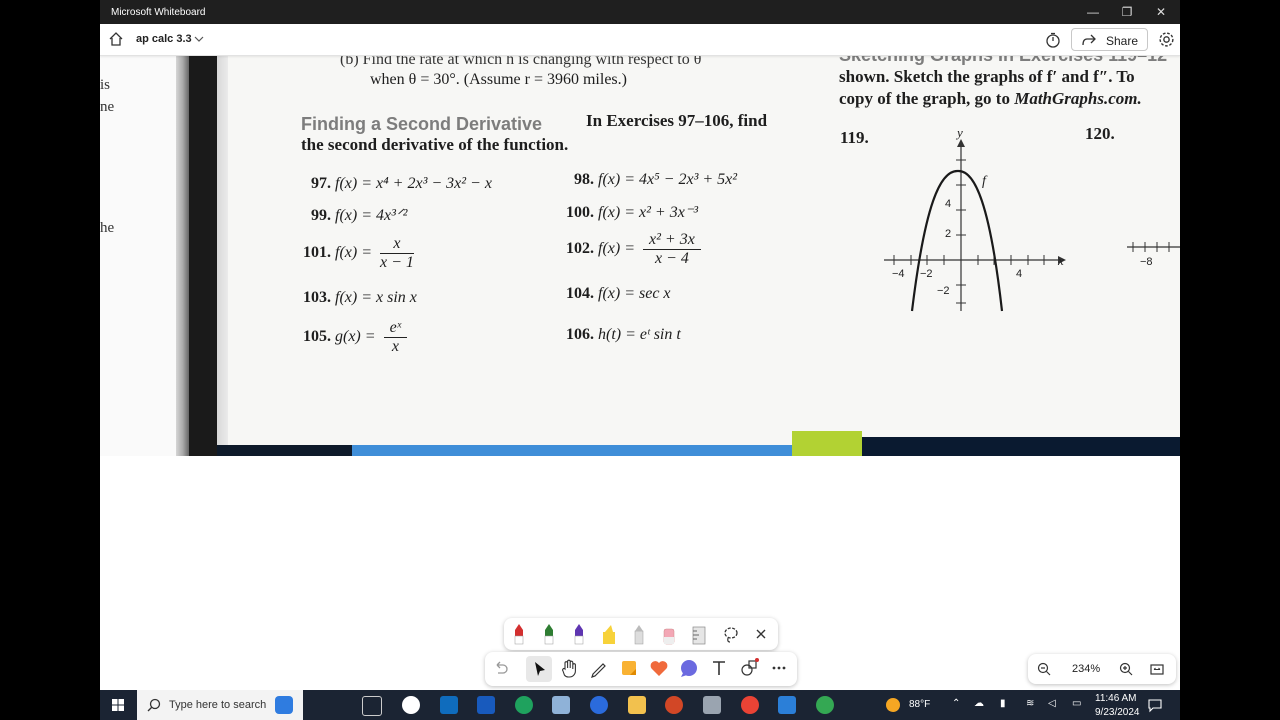 The image size is (1280, 720). I want to click on notifications-icon, so click(1155, 705).